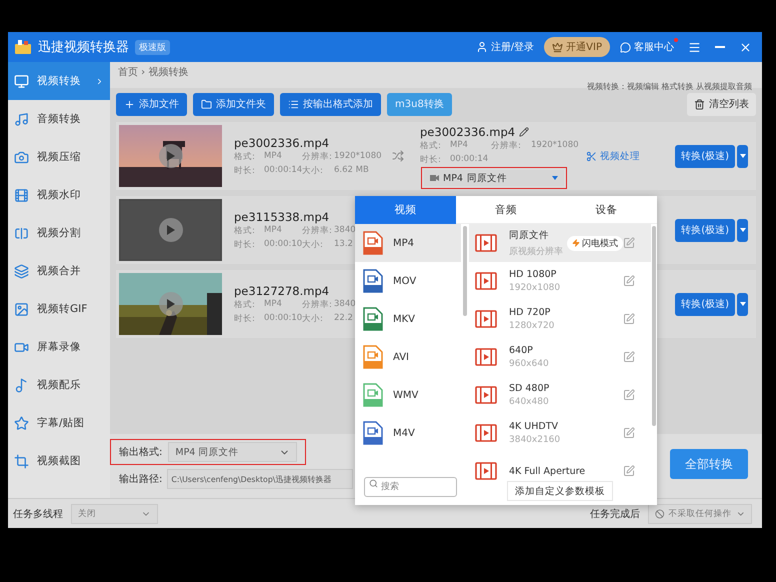 The image size is (776, 582). I want to click on hint-text: 视频转换：视频编辑 格式转换 从视频提取音频, so click(669, 86).